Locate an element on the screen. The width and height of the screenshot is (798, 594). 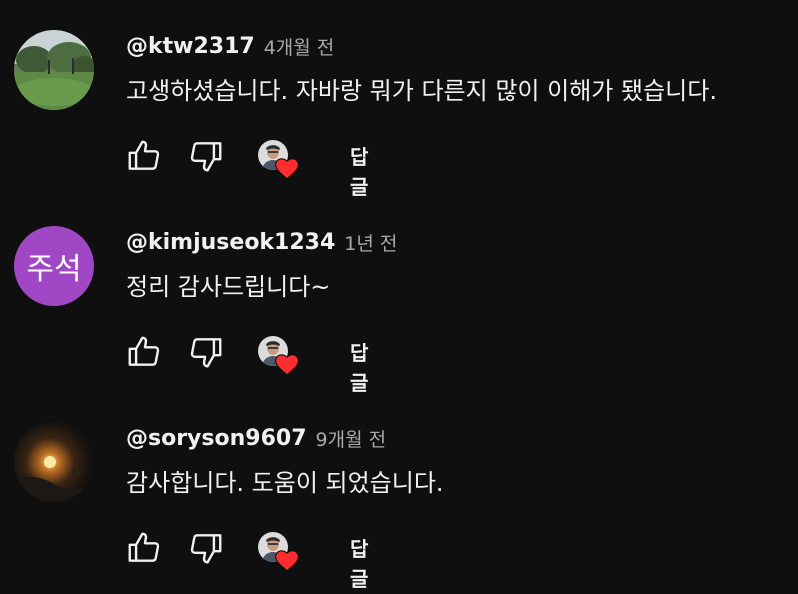
timestamp: 1년 전 is located at coordinates (370, 242).